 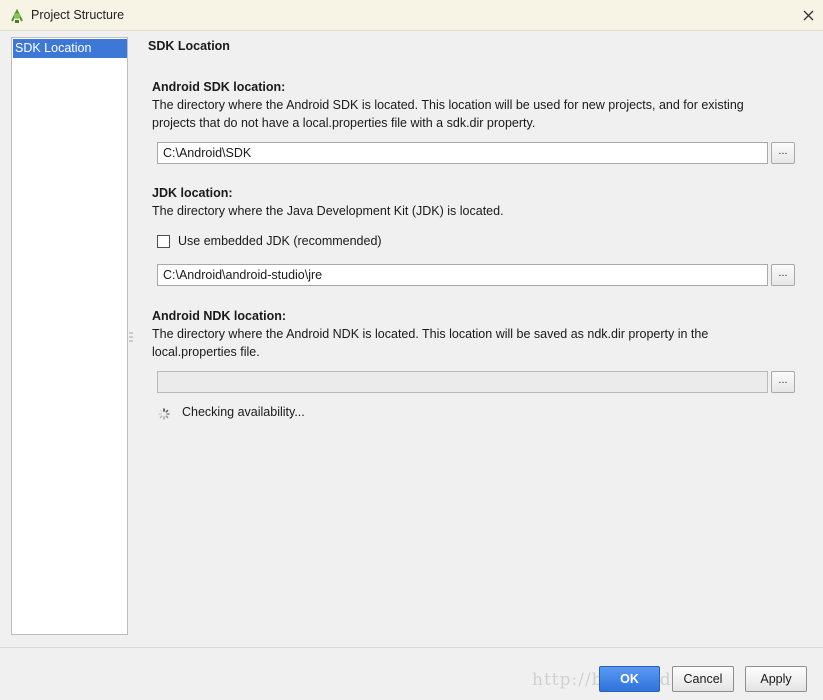 I want to click on window-title: Project Structure, so click(x=78, y=15).